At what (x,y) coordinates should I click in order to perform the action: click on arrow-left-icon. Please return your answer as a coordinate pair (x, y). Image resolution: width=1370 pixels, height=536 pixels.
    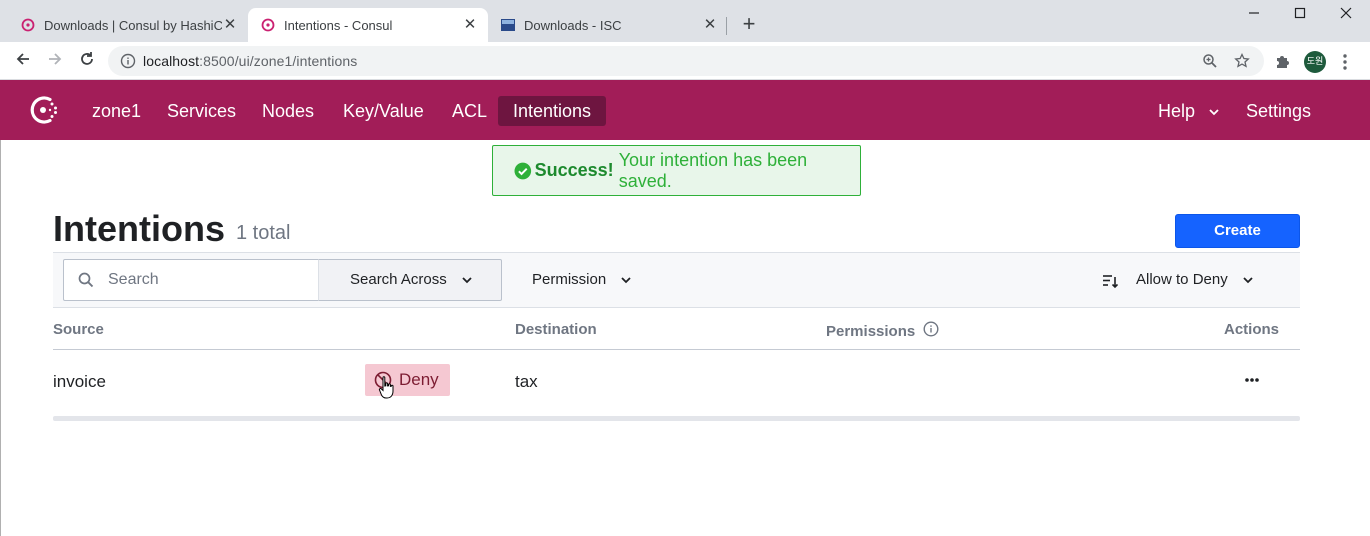
    Looking at the image, I should click on (22, 59).